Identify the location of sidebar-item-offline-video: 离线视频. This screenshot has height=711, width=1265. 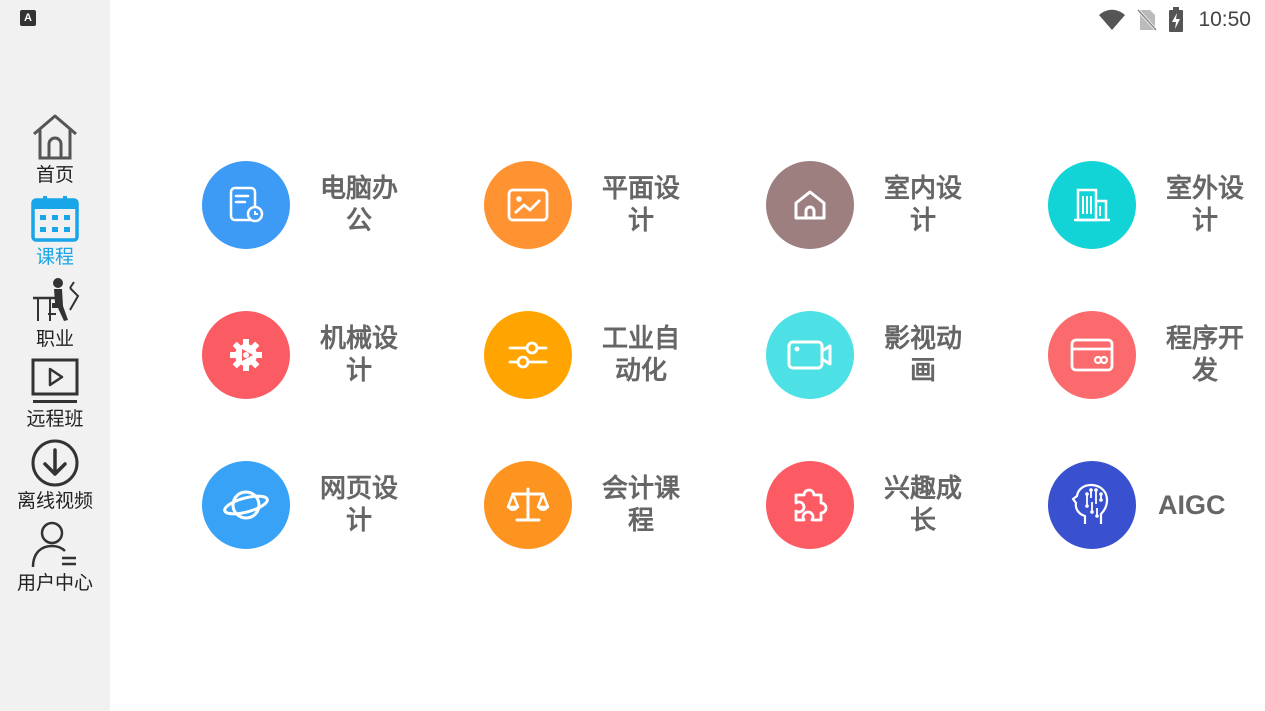
(55, 478).